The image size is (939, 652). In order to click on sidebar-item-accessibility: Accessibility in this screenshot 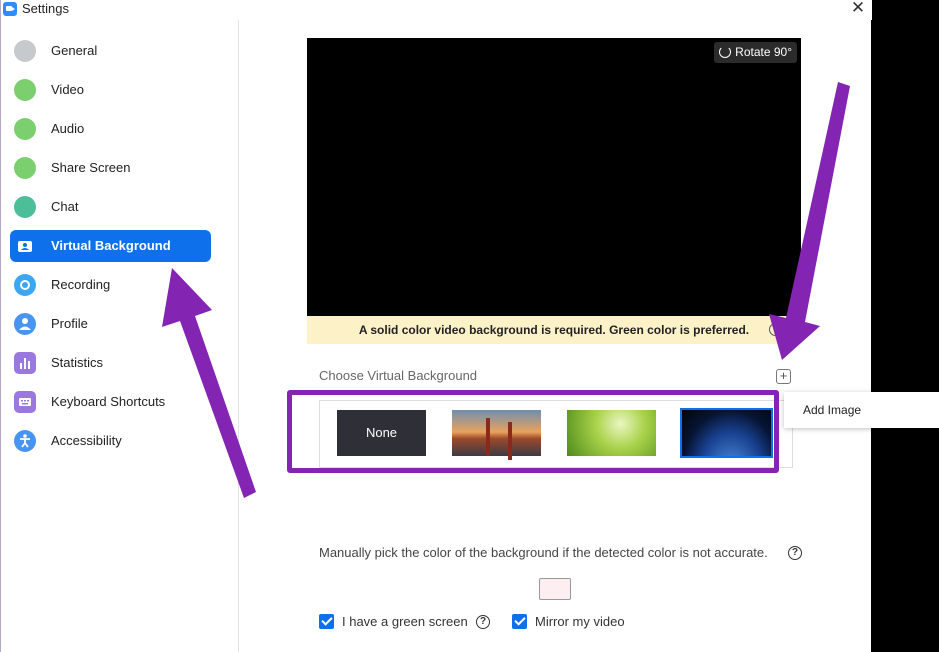, I will do `click(110, 441)`.